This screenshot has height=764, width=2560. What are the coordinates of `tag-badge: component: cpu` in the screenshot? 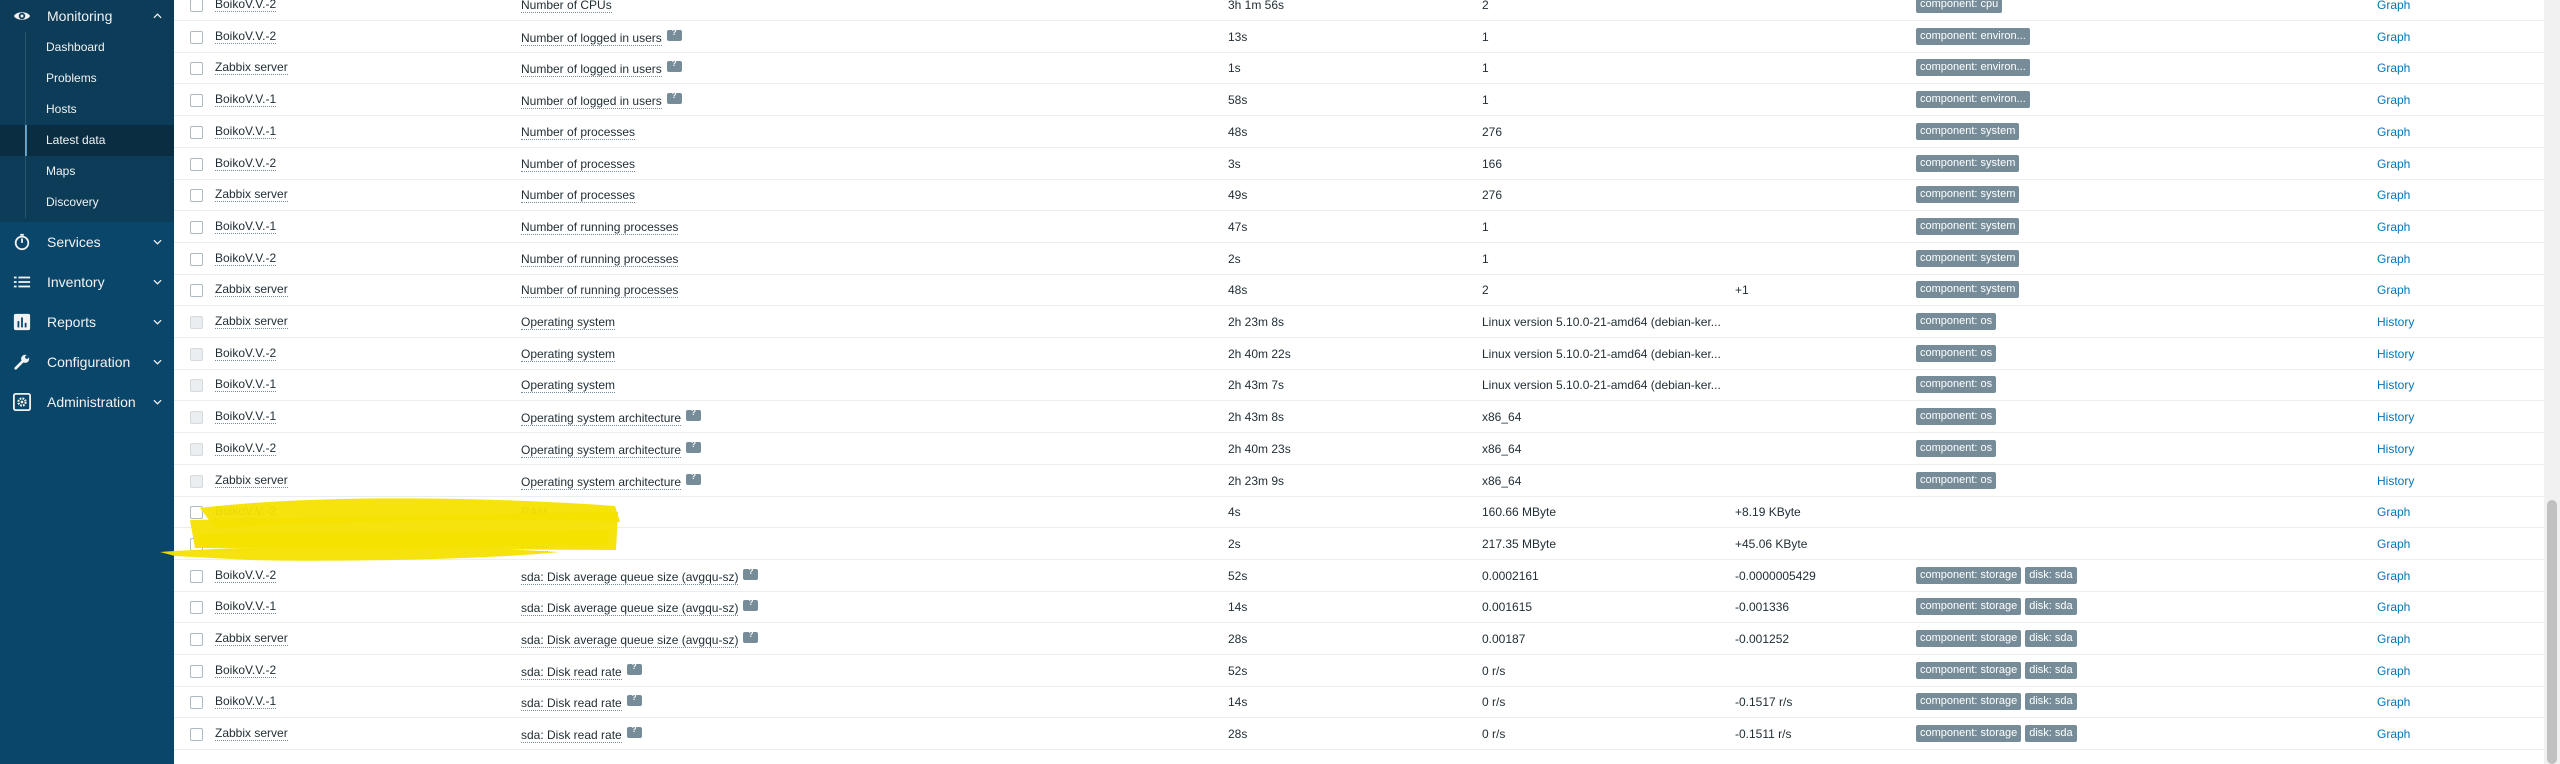 It's located at (1959, 6).